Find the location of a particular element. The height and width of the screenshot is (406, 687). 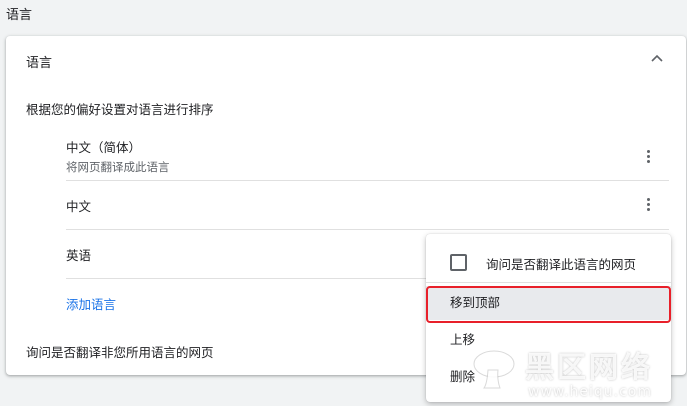

annotation-highlight is located at coordinates (548, 304).